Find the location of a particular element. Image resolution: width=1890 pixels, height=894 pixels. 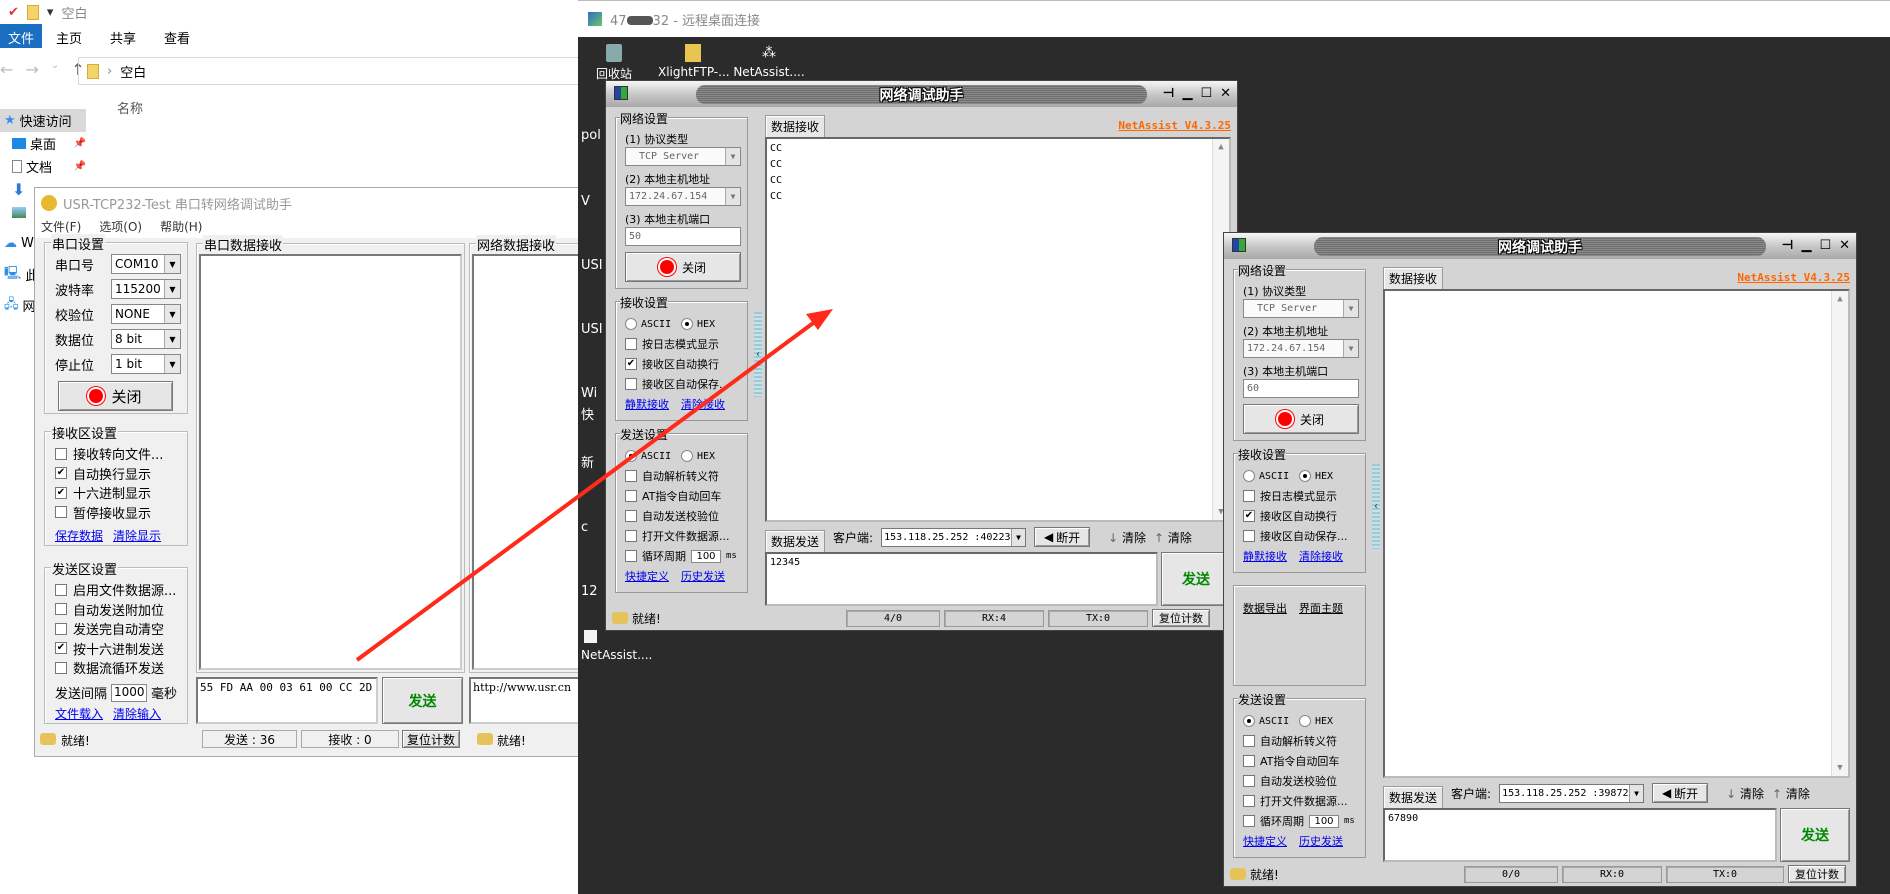

disconnect-button: ◀ 断开 is located at coordinates (1062, 537).